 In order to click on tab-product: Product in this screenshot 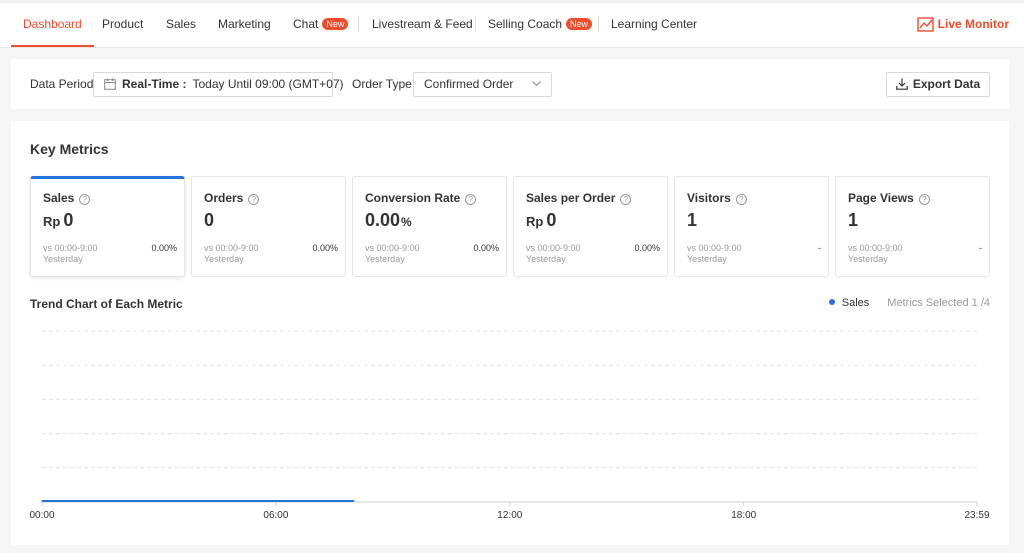, I will do `click(122, 23)`.